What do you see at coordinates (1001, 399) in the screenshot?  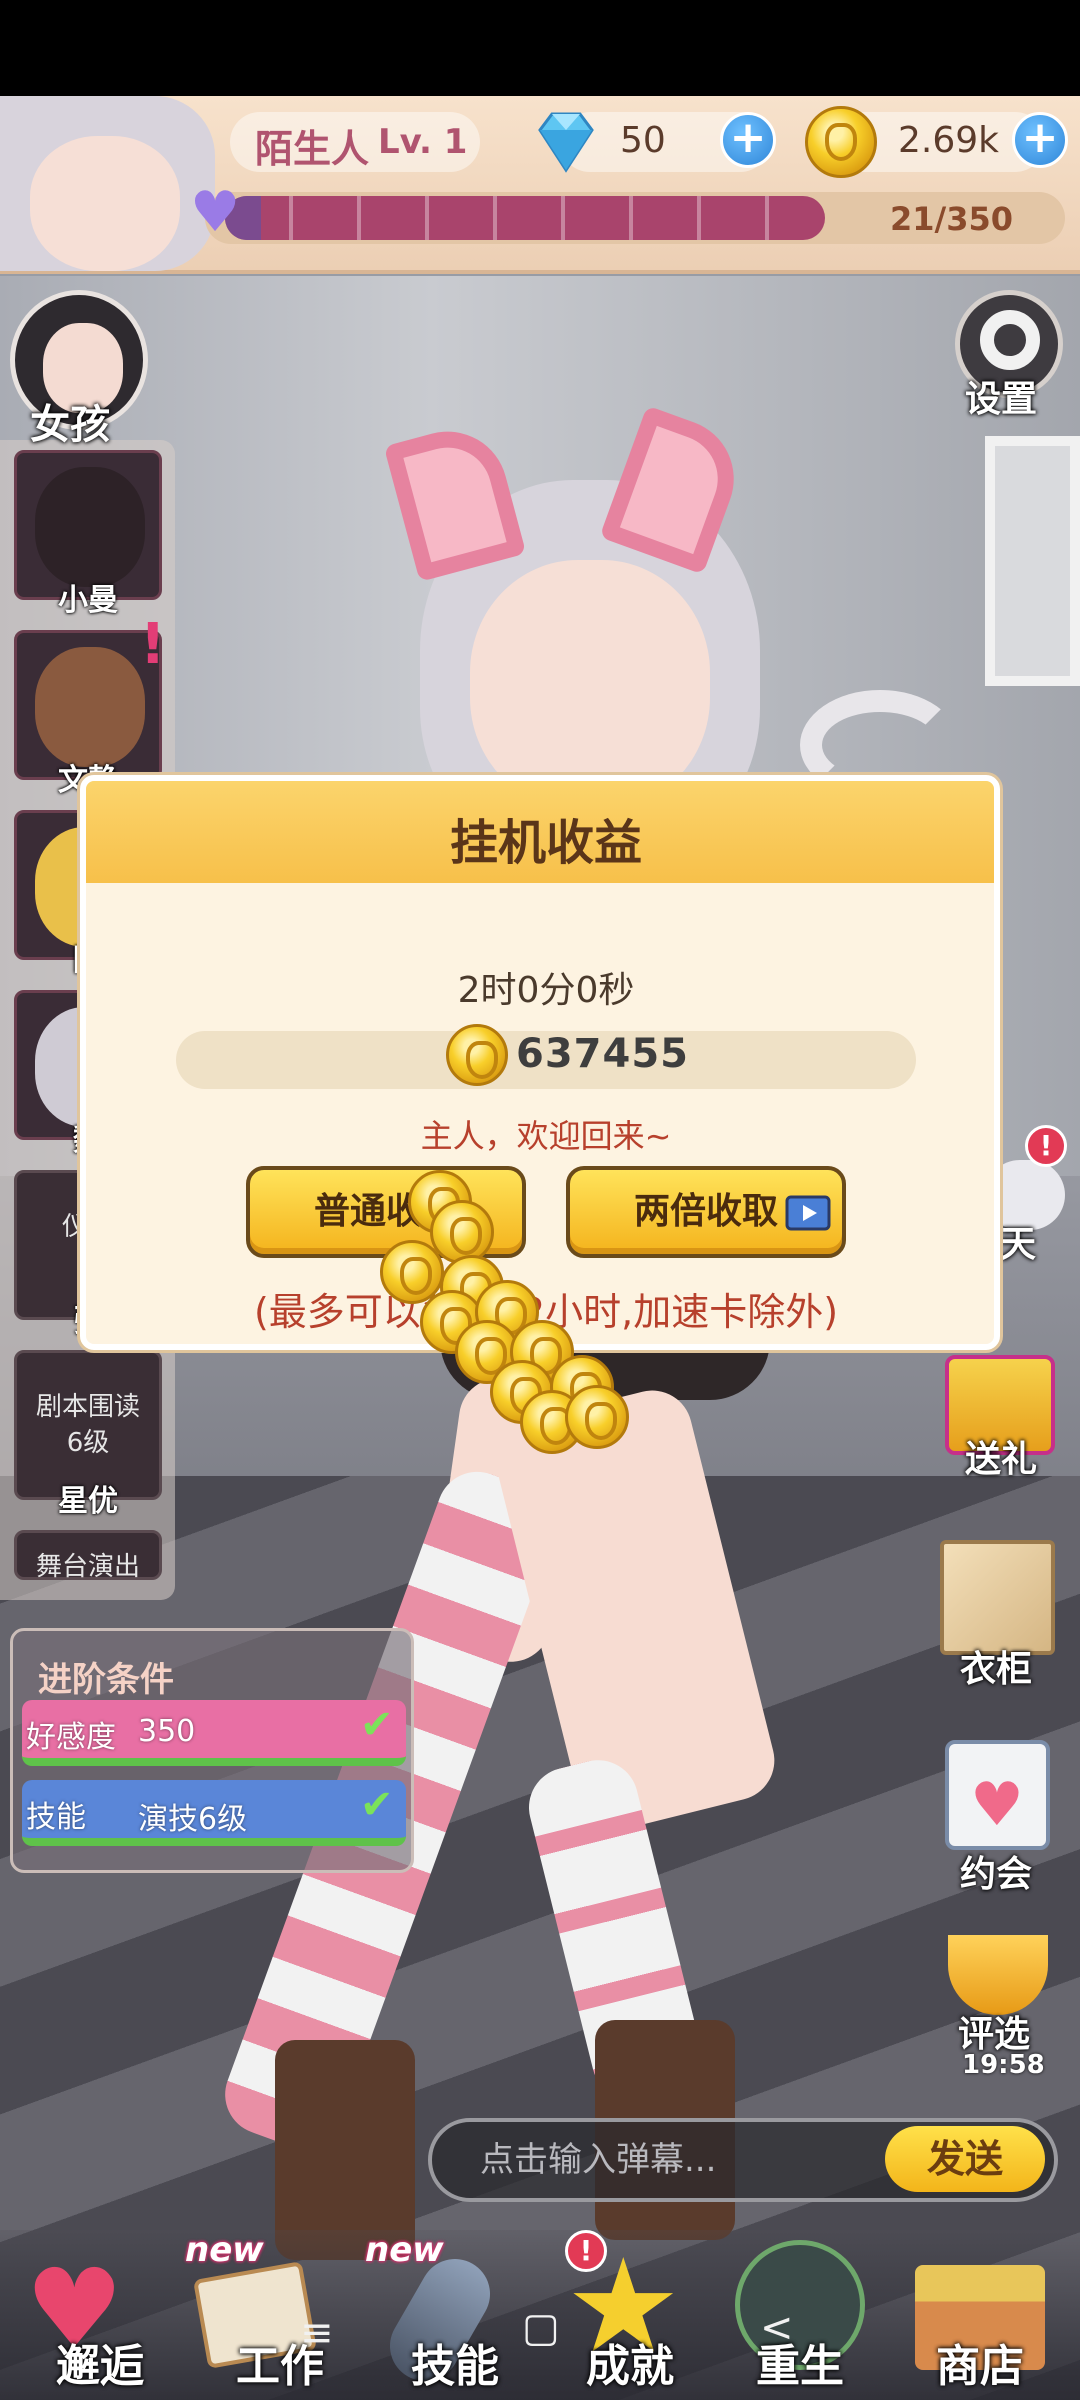 I see `settings-label: 设置` at bounding box center [1001, 399].